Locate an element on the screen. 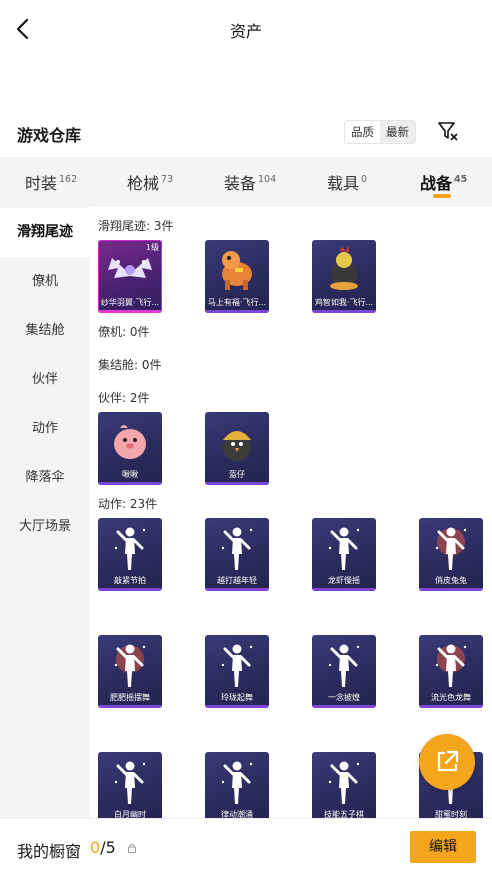 The width and height of the screenshot is (492, 876). sidebar: 滑翔尾迹 僚机 集结舱 伙伴 动作 降落伞 大厅场景 is located at coordinates (45, 512).